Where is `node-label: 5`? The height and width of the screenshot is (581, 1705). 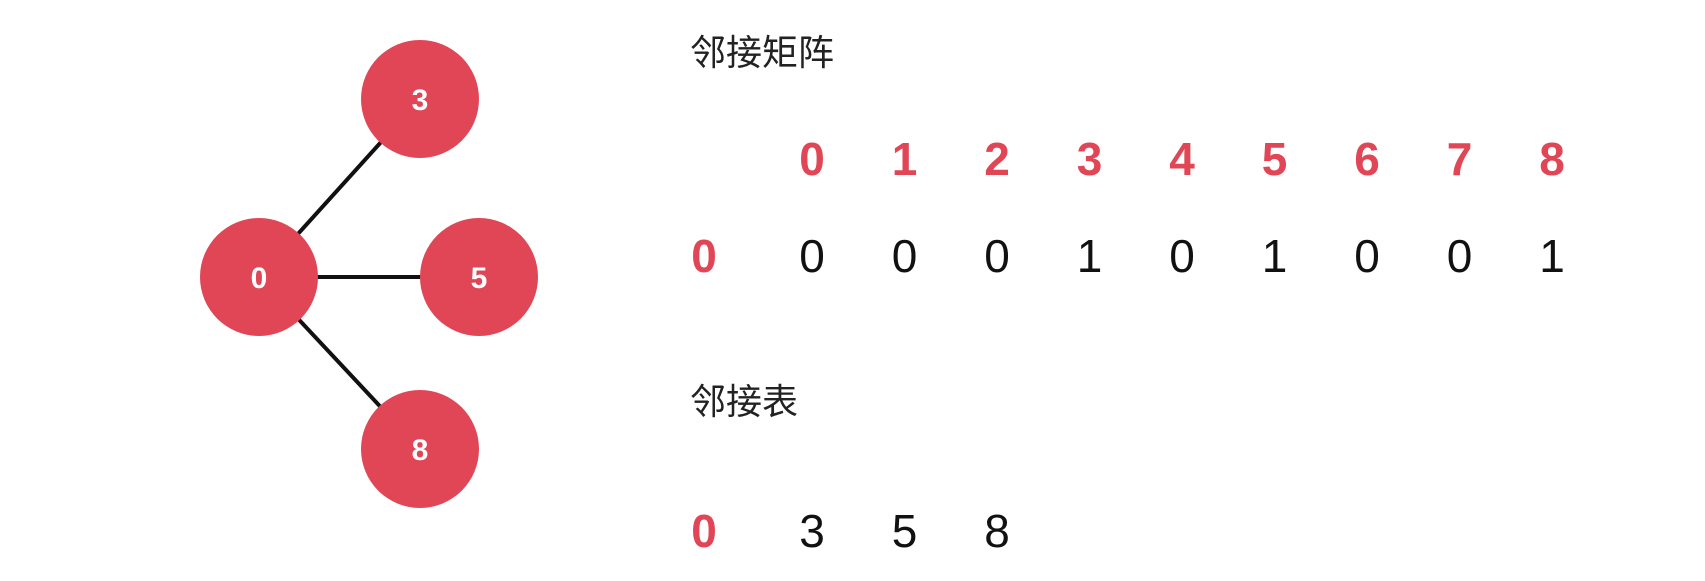
node-label: 5 is located at coordinates (479, 278).